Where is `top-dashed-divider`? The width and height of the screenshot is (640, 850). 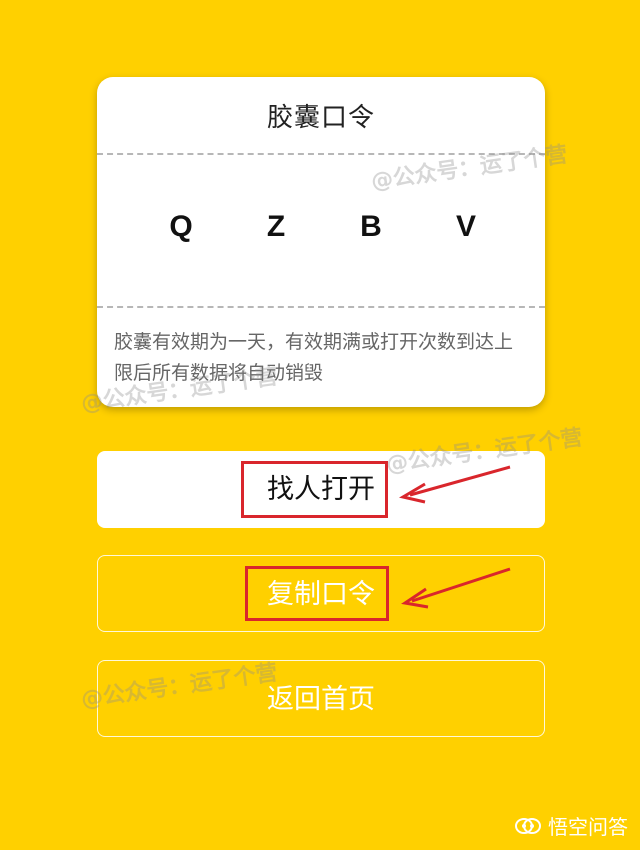
top-dashed-divider is located at coordinates (321, 154).